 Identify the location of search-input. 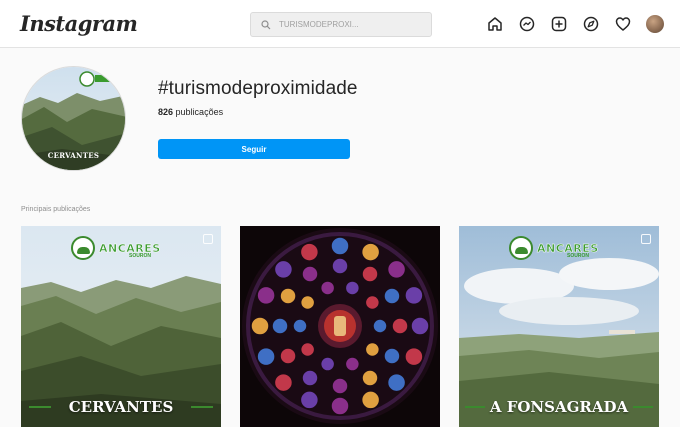
(349, 24).